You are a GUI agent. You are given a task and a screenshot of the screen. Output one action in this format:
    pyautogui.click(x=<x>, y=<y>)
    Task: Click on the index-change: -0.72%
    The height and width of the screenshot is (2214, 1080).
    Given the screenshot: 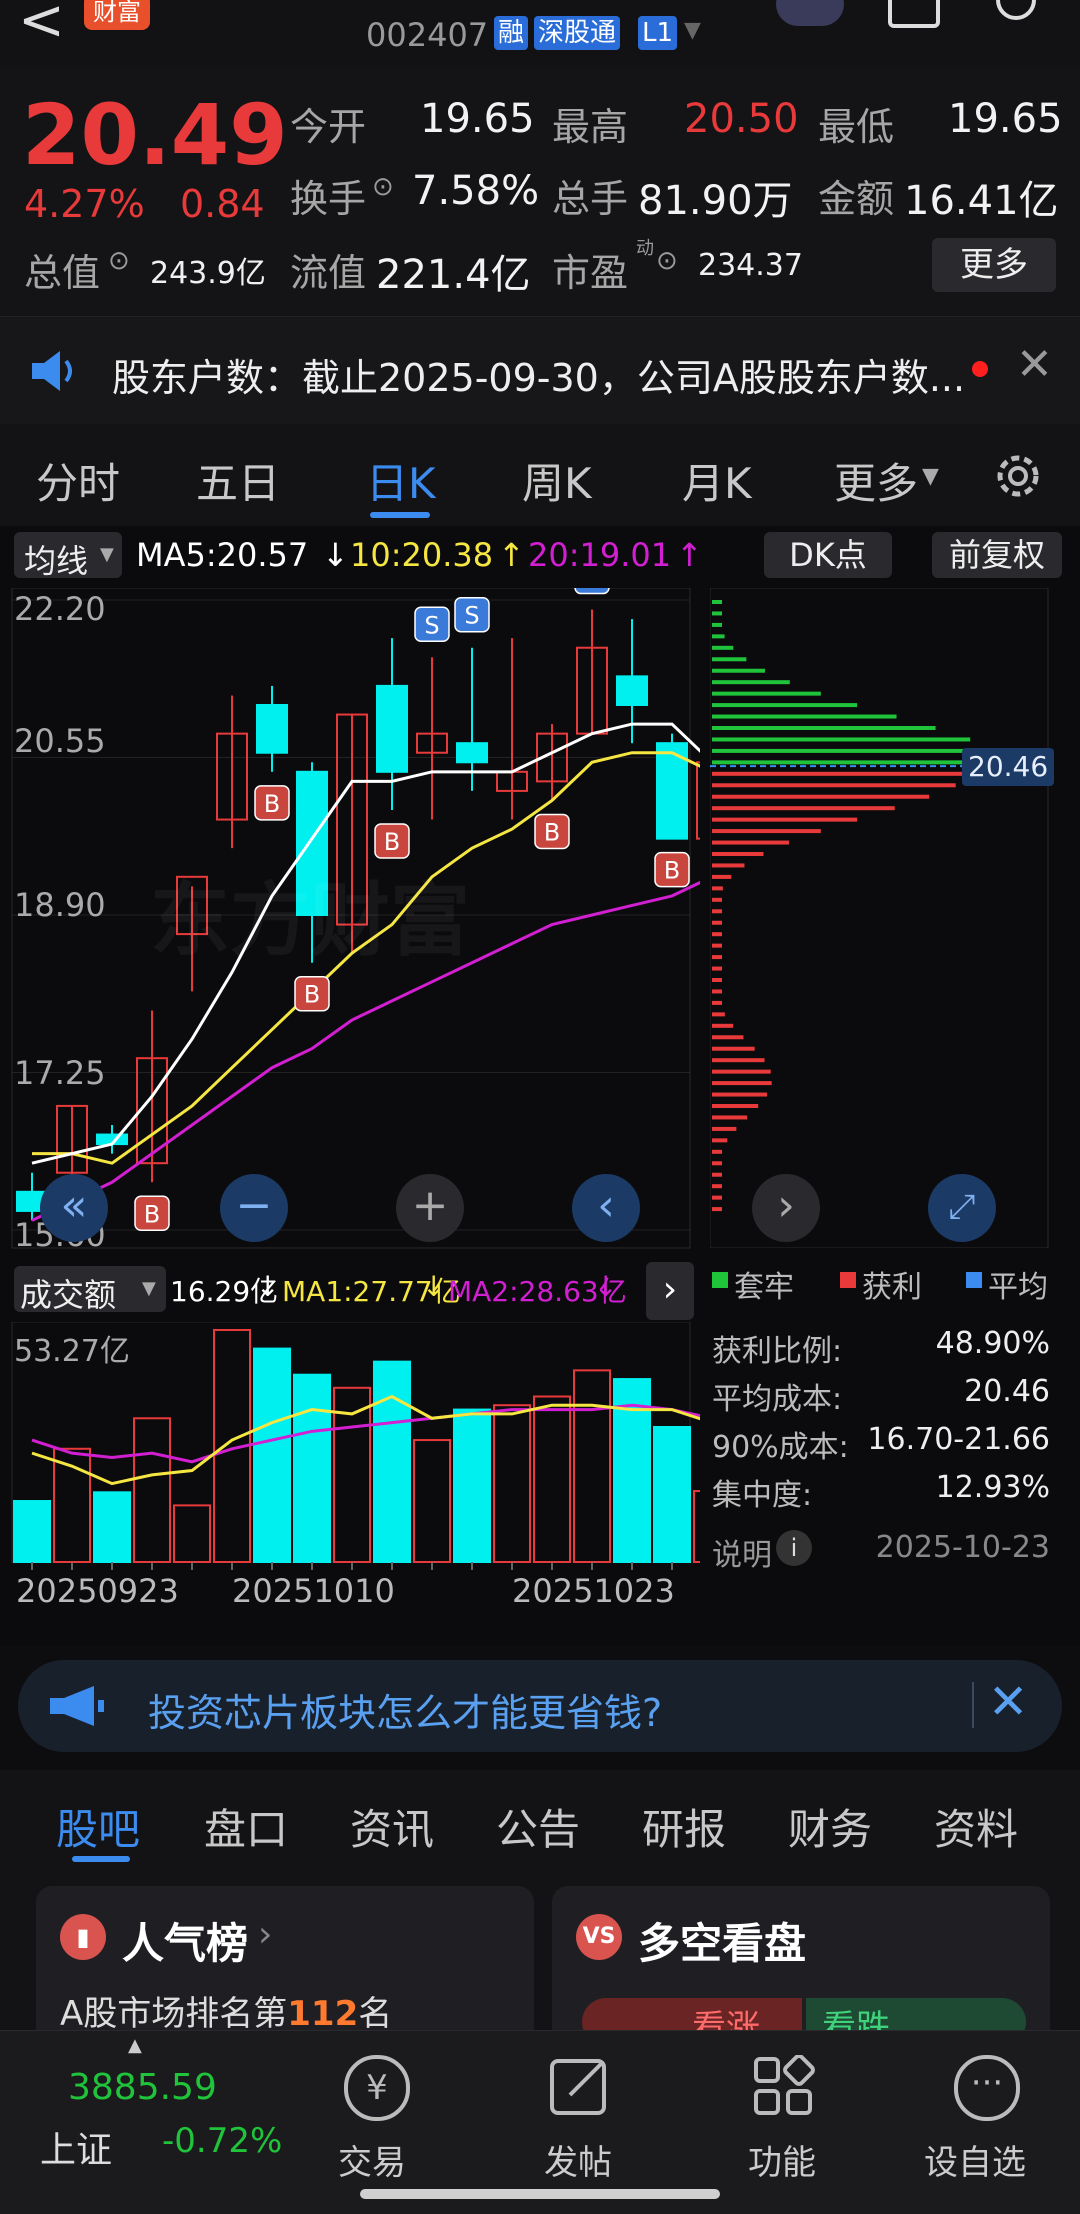 What is the action you would take?
    pyautogui.click(x=222, y=2141)
    